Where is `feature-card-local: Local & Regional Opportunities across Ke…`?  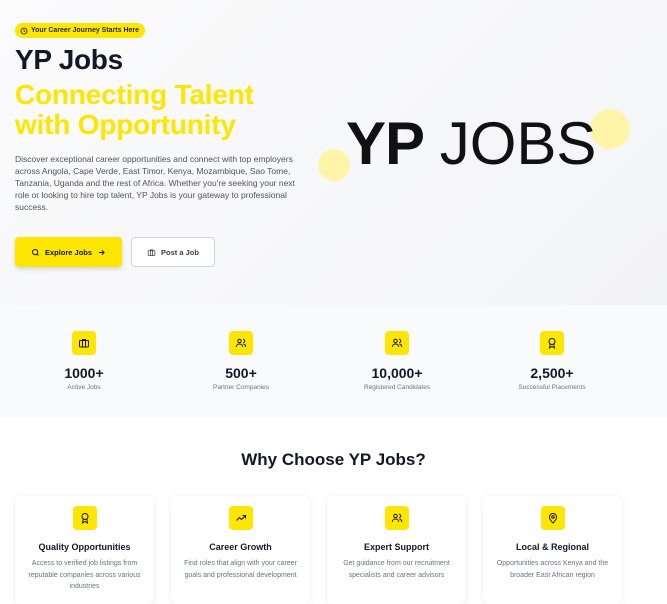
feature-card-local: Local & Regional Opportunities across Ke… is located at coordinates (552, 550).